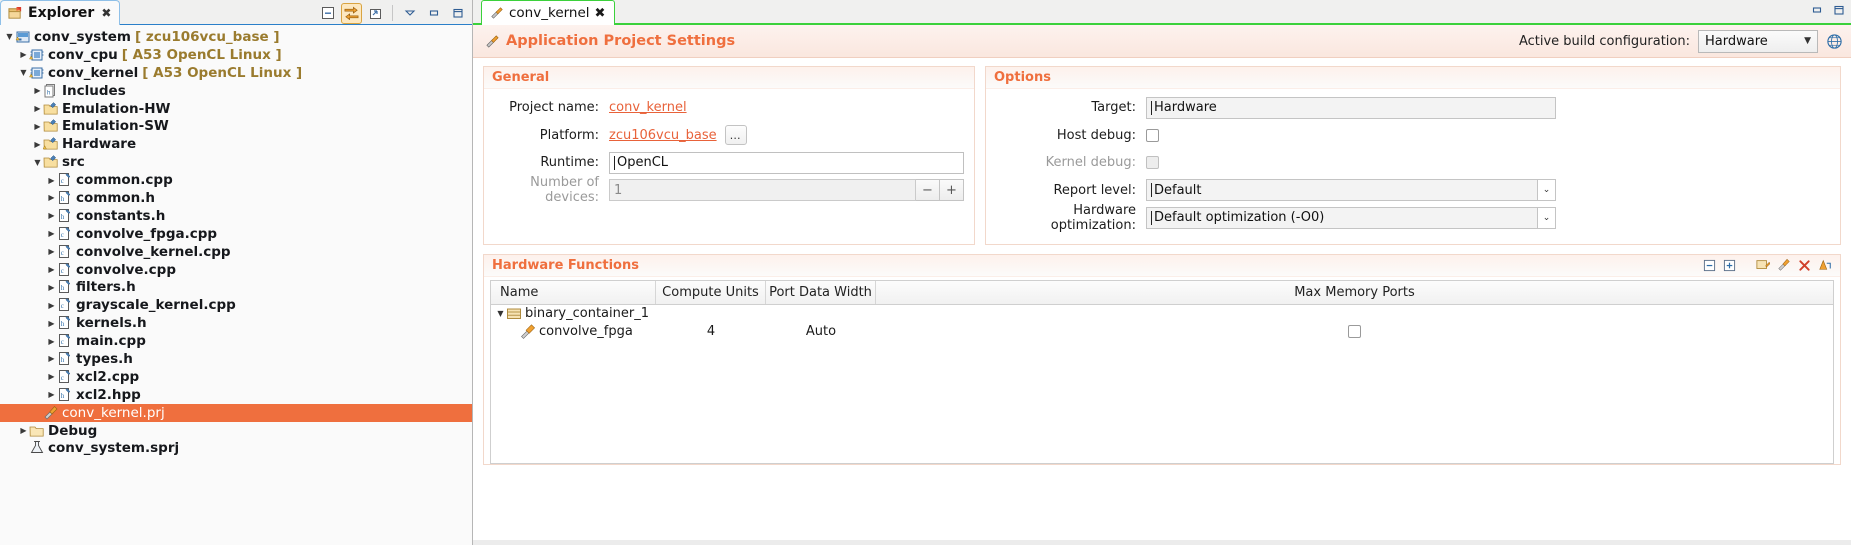 This screenshot has width=1851, height=545. Describe the element at coordinates (409, 13) in the screenshot. I see `view-menu-icon` at that location.